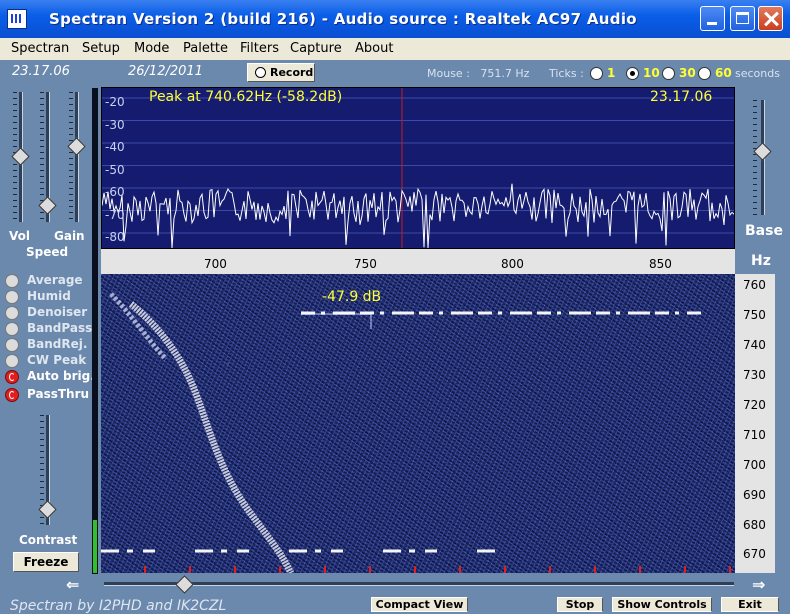 This screenshot has height=614, width=790. I want to click on record-button: Record, so click(281, 72).